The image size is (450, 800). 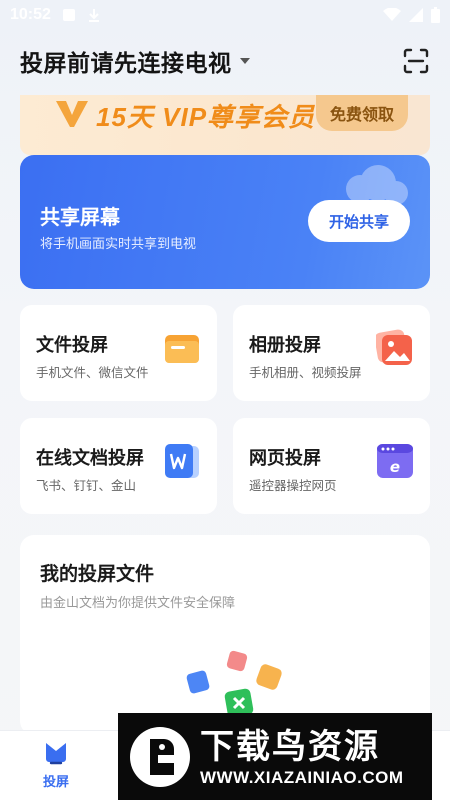 I want to click on tab-cast: 投屏, so click(x=56, y=769).